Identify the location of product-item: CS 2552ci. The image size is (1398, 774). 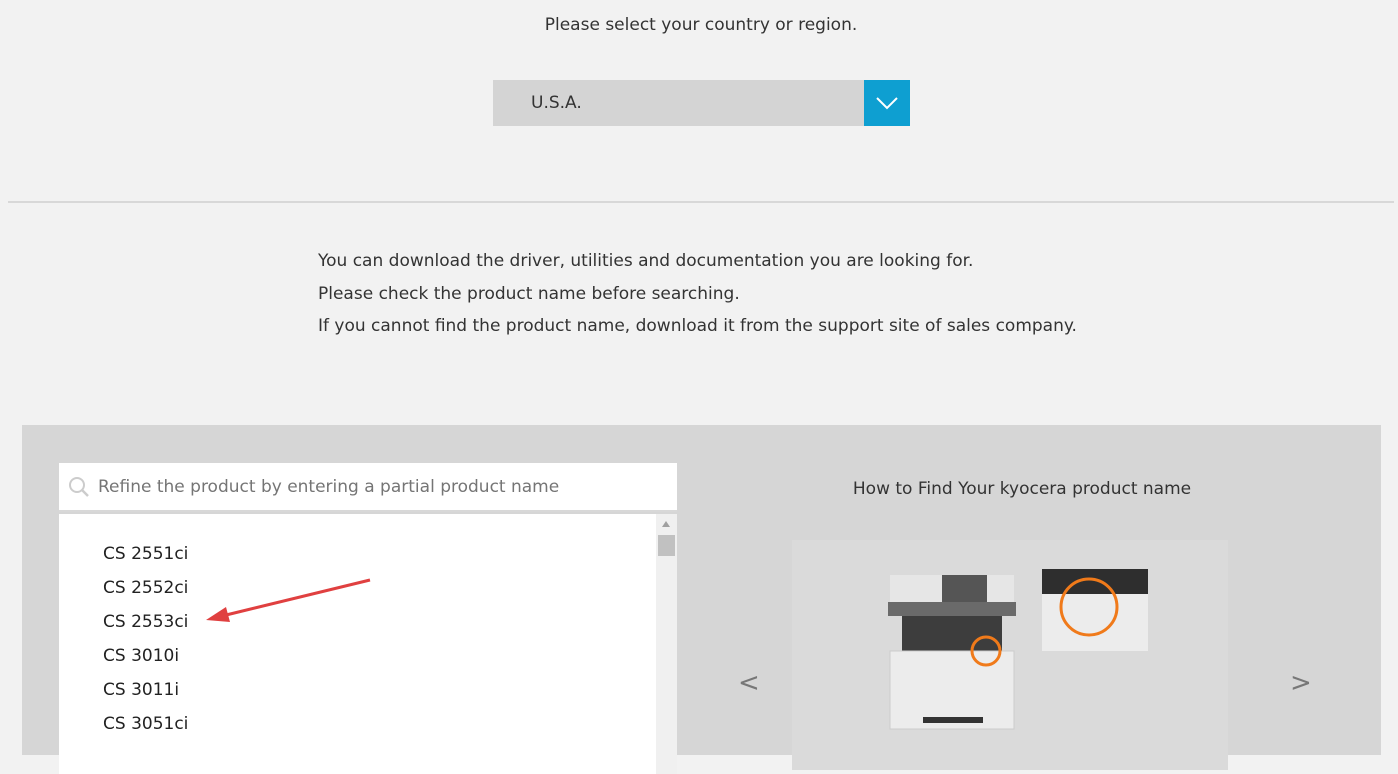
(390, 594).